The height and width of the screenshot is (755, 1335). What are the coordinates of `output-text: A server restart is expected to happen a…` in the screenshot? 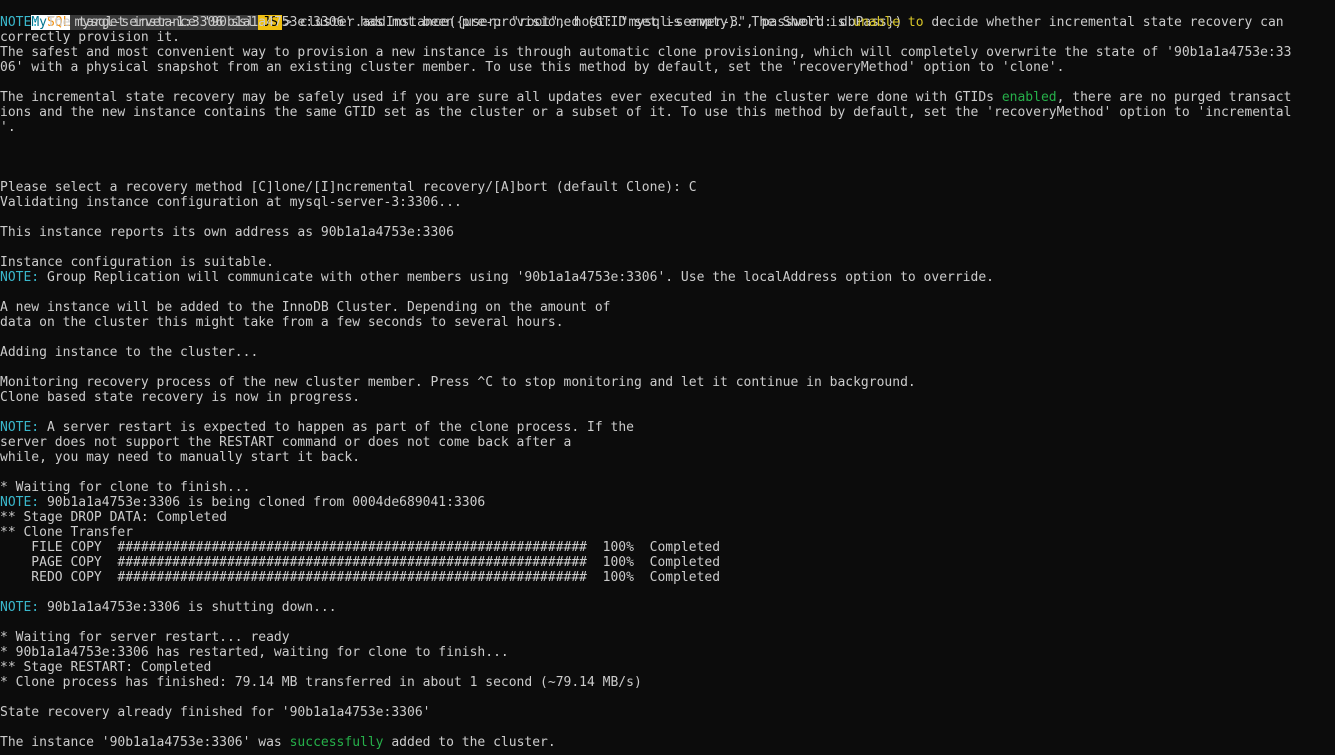 It's located at (336, 427).